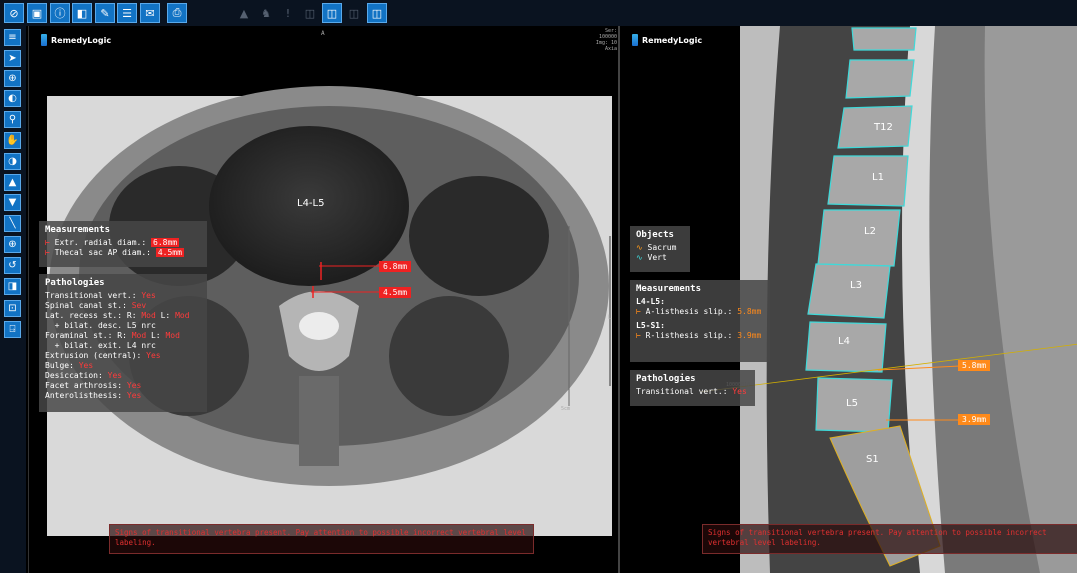 Image resolution: width=1077 pixels, height=573 pixels. I want to click on contrast-icon: ◑, so click(12, 161).